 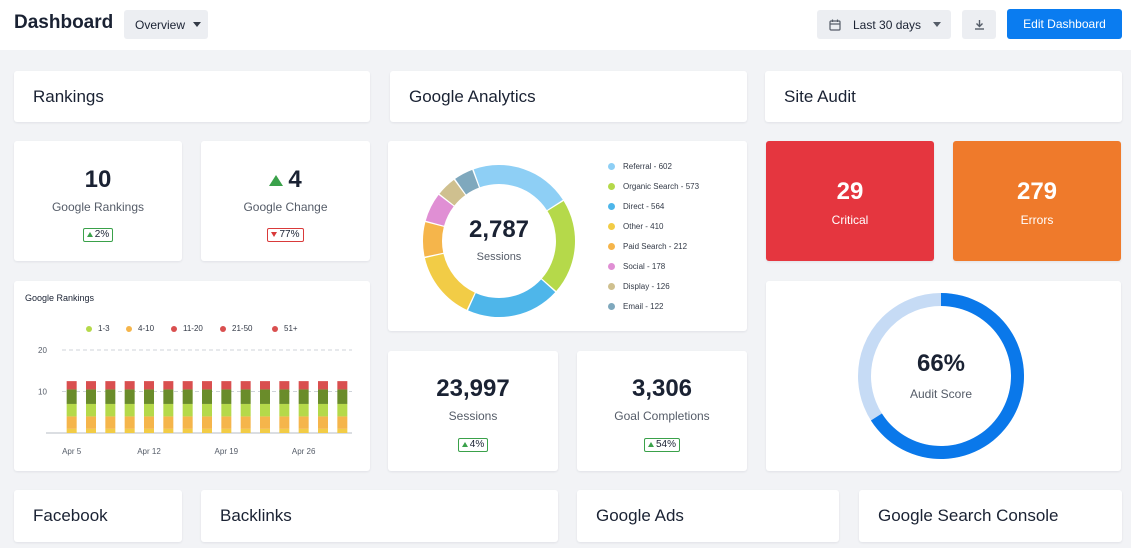 I want to click on legend-label: 51+, so click(x=291, y=328).